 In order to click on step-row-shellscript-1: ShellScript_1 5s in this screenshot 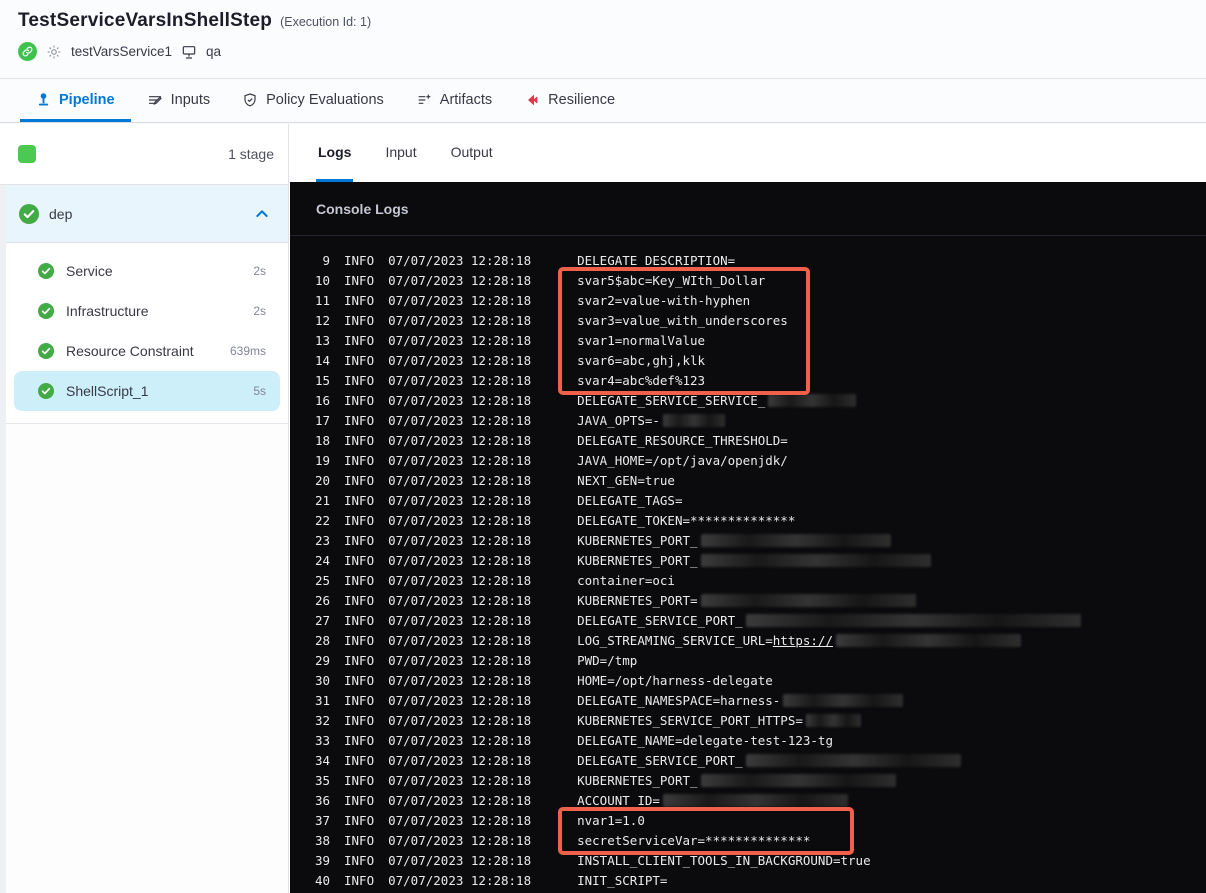, I will do `click(147, 391)`.